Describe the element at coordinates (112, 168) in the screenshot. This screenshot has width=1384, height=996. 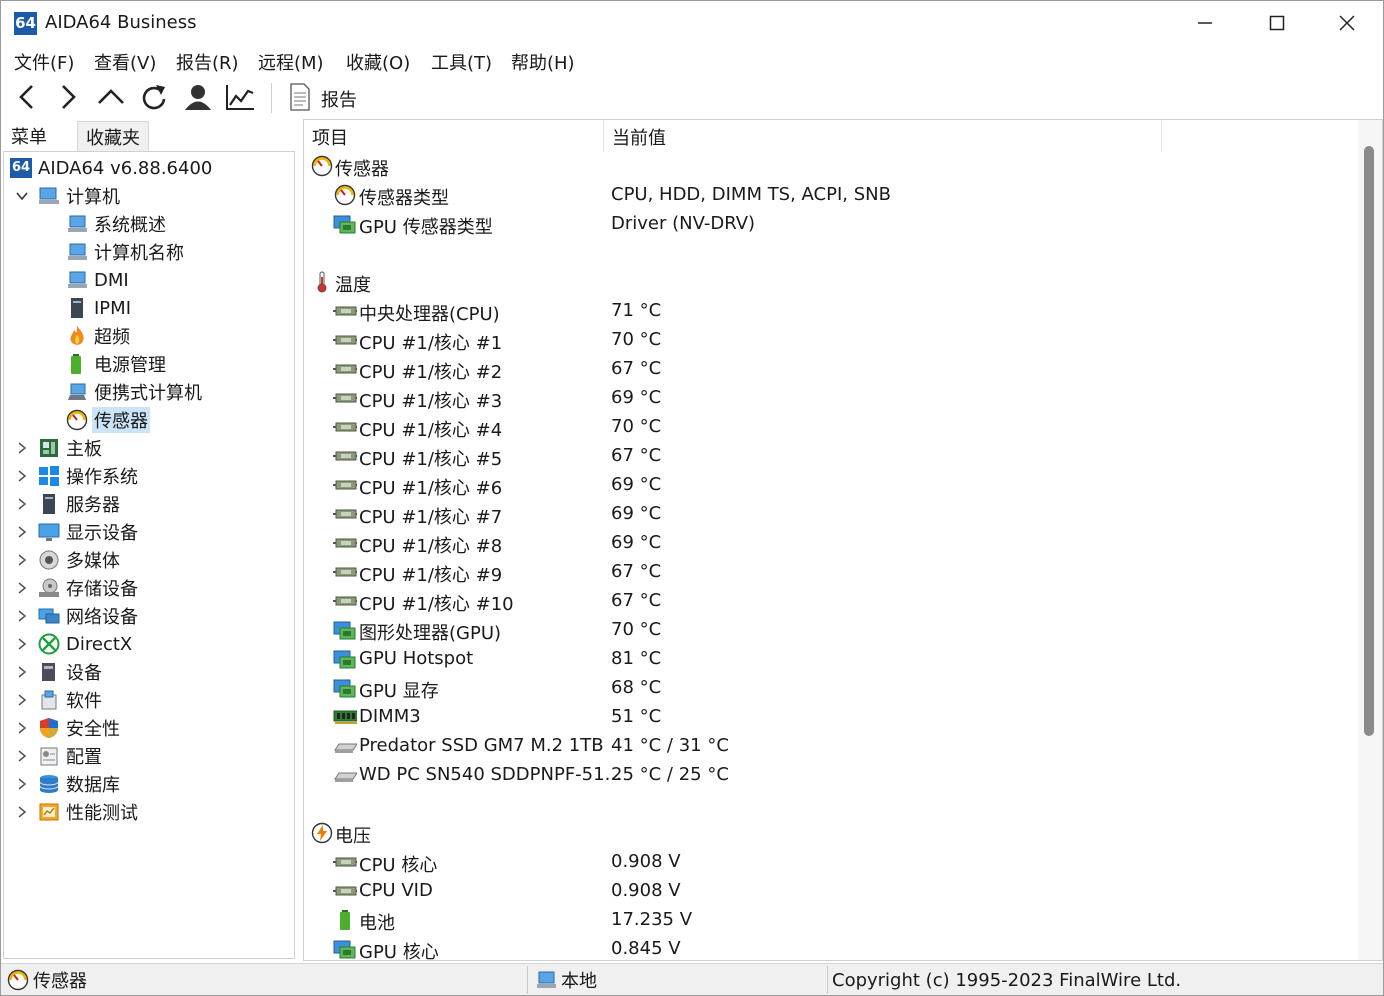
I see `tree-root: 64 AIDA64 v6.88.6400` at that location.